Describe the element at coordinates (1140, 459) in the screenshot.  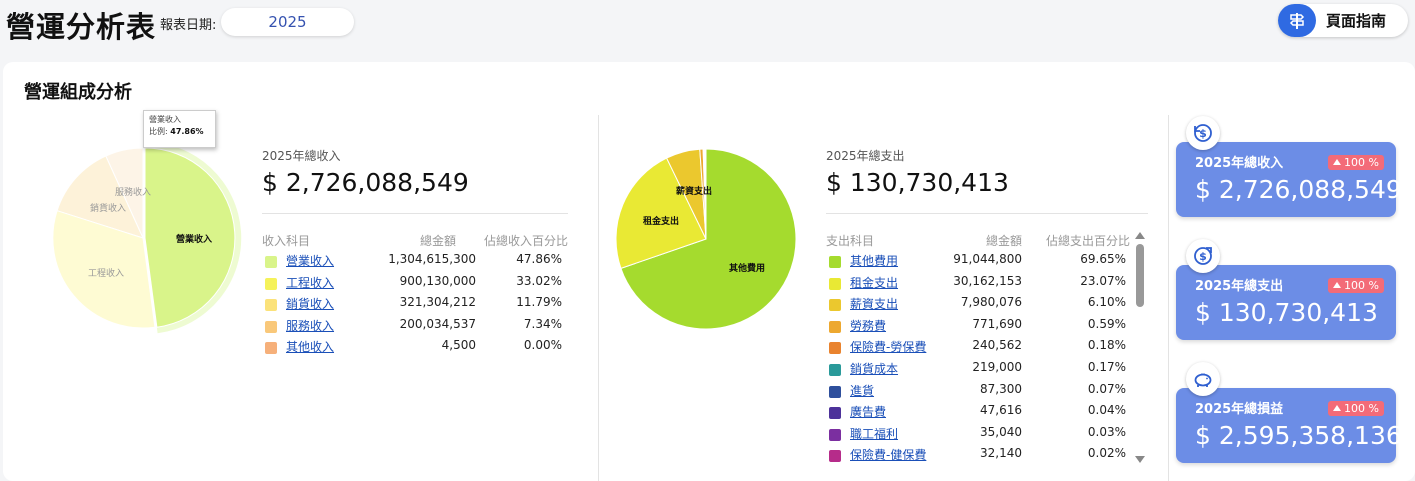
I see `scroll-down-arrow` at that location.